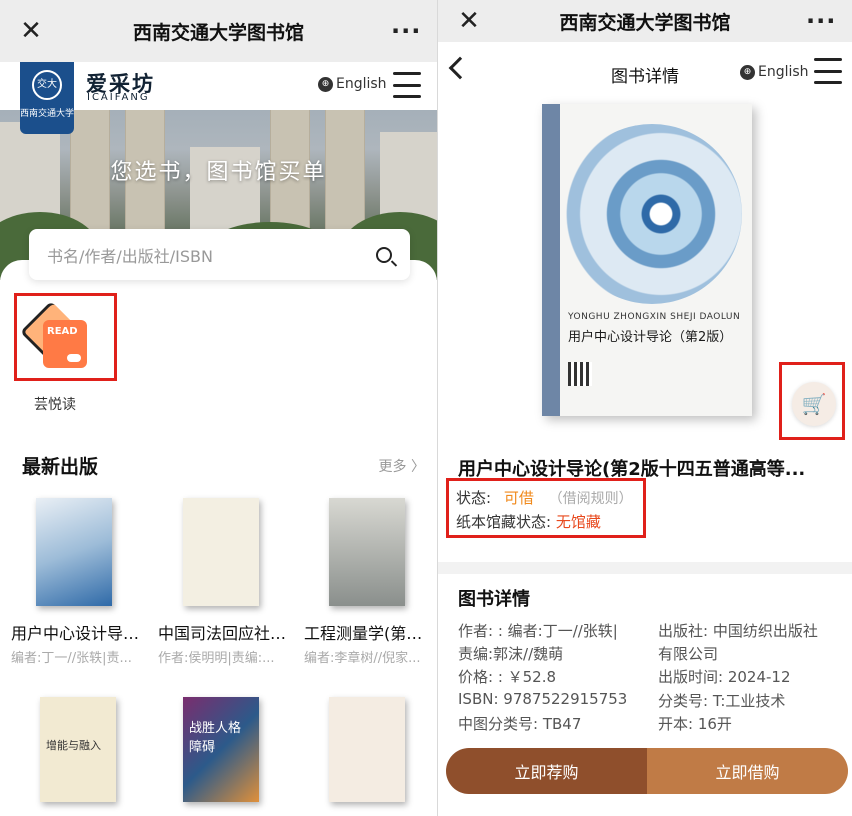 This screenshot has width=852, height=816. Describe the element at coordinates (60, 467) in the screenshot. I see `section-title: 最新出版` at that location.